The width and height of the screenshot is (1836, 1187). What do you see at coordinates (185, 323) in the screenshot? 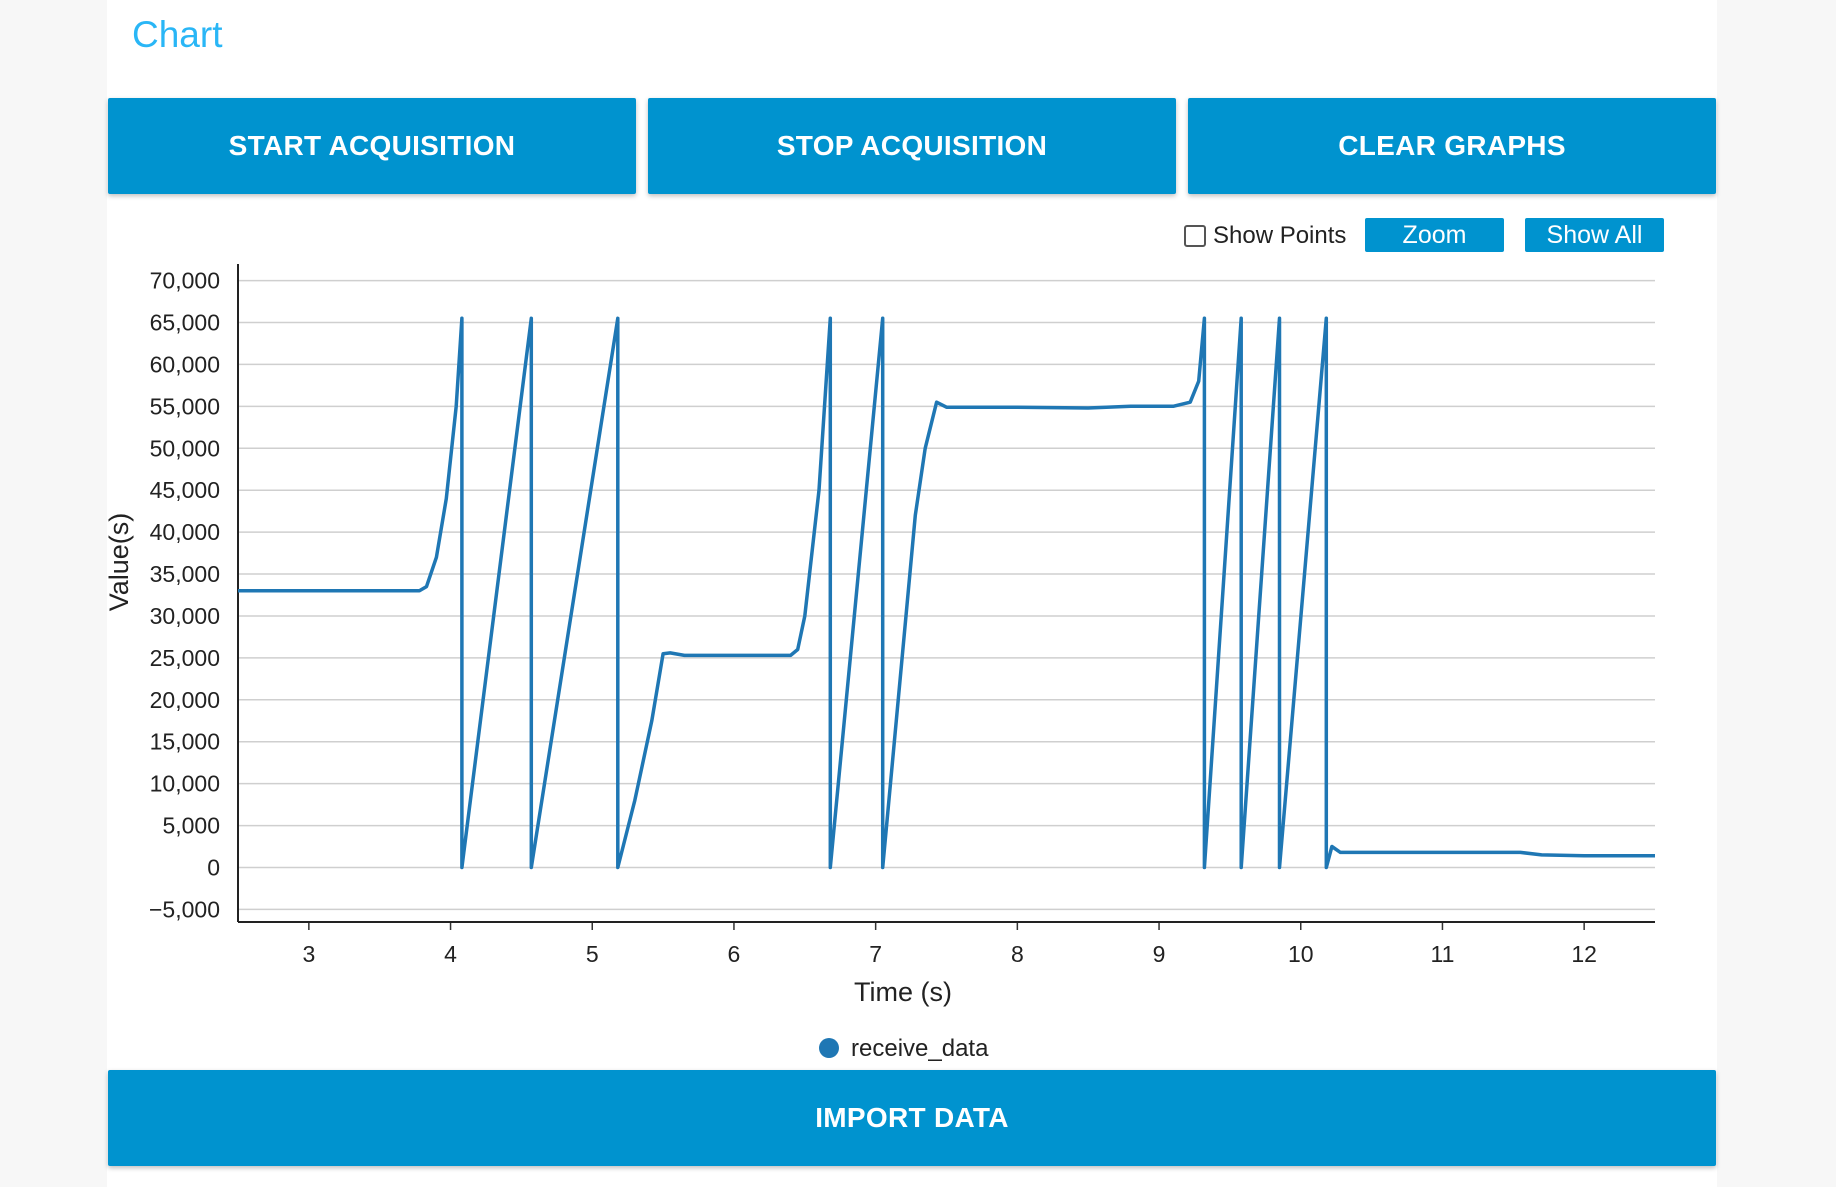
I see `y-tick-label: 65,000` at bounding box center [185, 323].